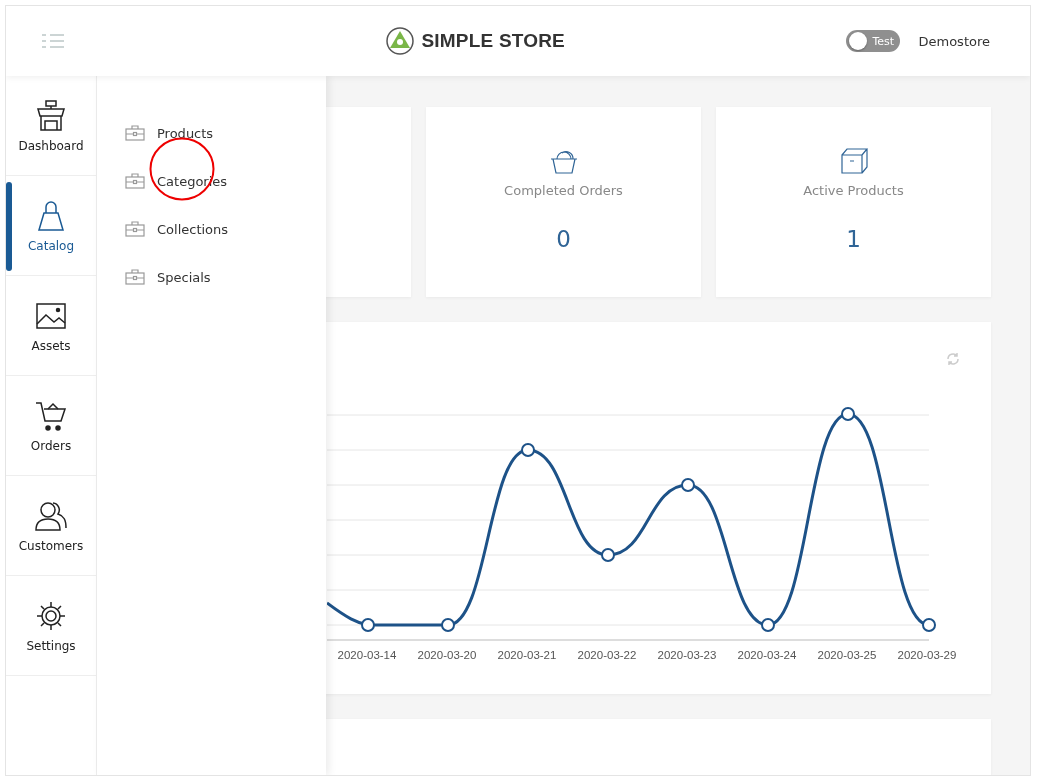 The width and height of the screenshot is (1041, 781). Describe the element at coordinates (493, 41) in the screenshot. I see `logo-text: SIMPLE STORE` at that location.